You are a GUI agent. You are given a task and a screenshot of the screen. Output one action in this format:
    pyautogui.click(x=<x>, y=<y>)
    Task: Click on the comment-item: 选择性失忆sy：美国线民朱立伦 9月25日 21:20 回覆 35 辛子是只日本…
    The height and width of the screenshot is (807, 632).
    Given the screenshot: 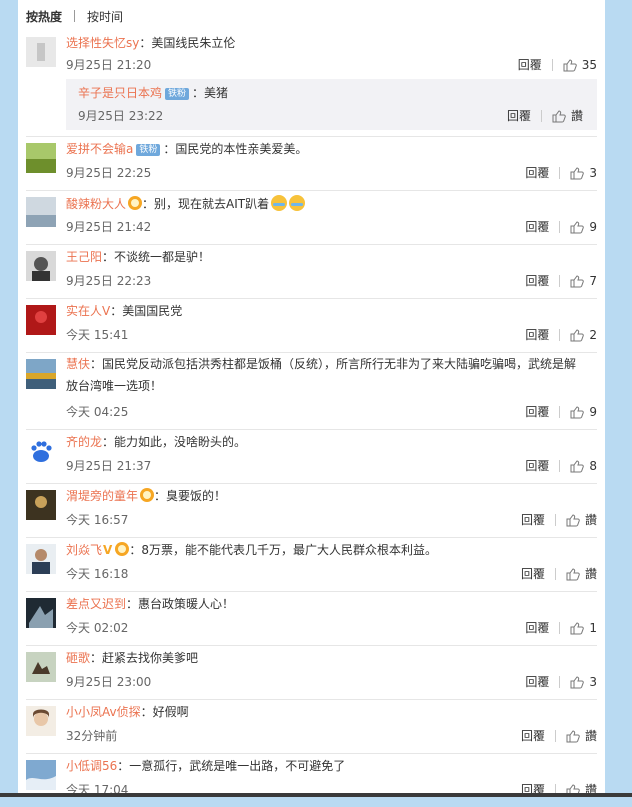 What is the action you would take?
    pyautogui.click(x=311, y=84)
    